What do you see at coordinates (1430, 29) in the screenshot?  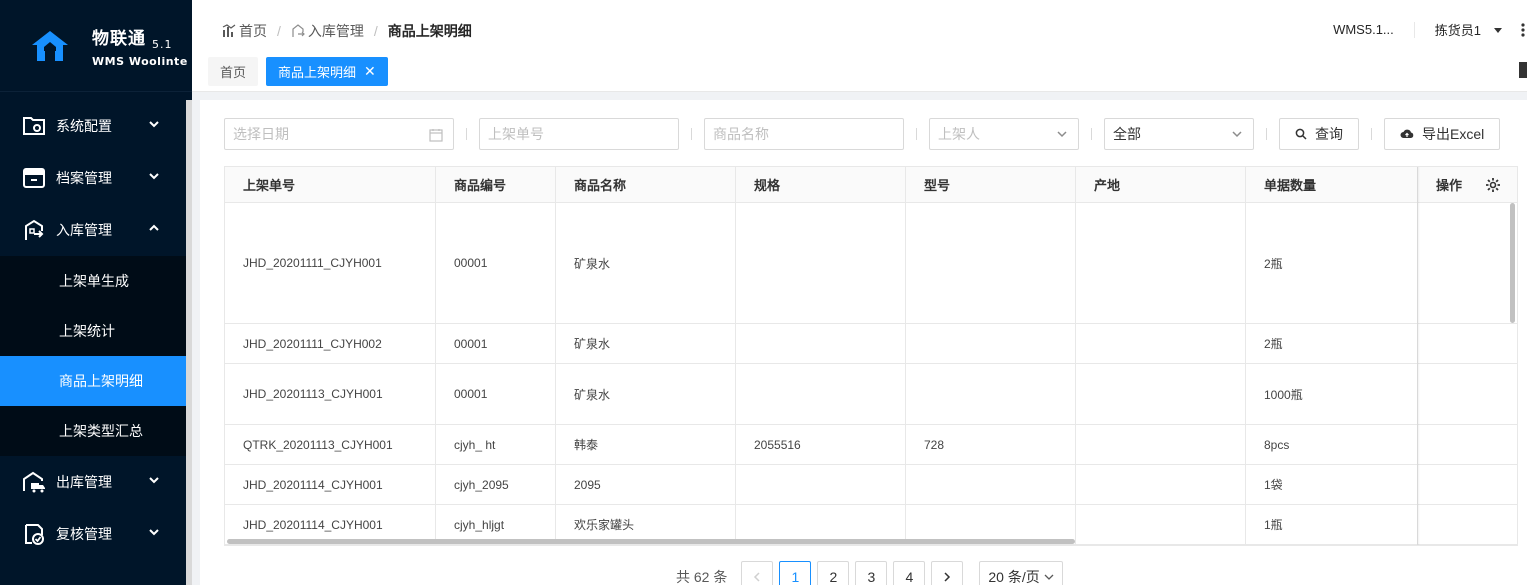 I see `header-right: WMS5.1... 拣货员1` at bounding box center [1430, 29].